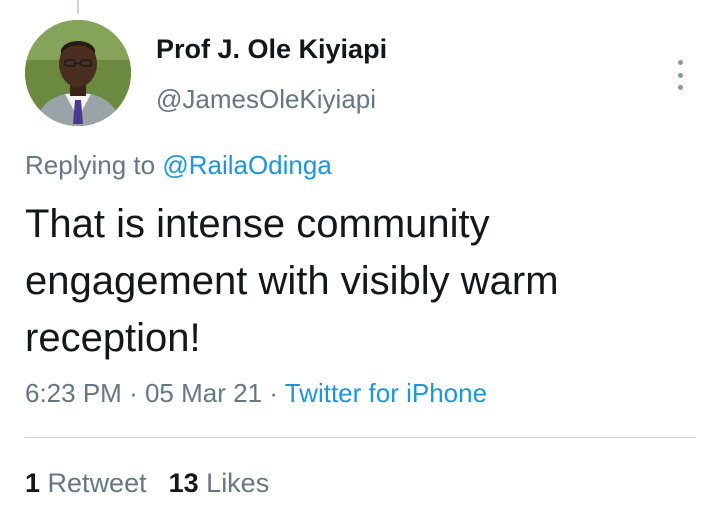 The image size is (719, 523). I want to click on replying-to-prefix: Replying to, so click(94, 165).